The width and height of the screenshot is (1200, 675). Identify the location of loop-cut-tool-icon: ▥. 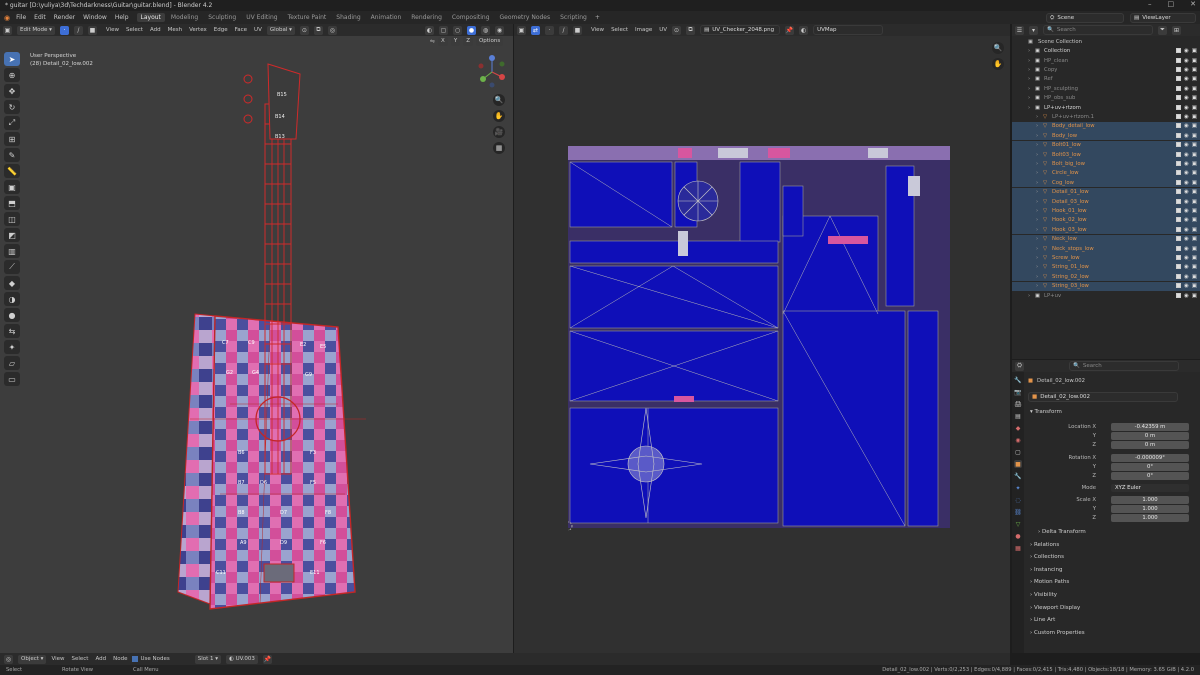
(12, 251).